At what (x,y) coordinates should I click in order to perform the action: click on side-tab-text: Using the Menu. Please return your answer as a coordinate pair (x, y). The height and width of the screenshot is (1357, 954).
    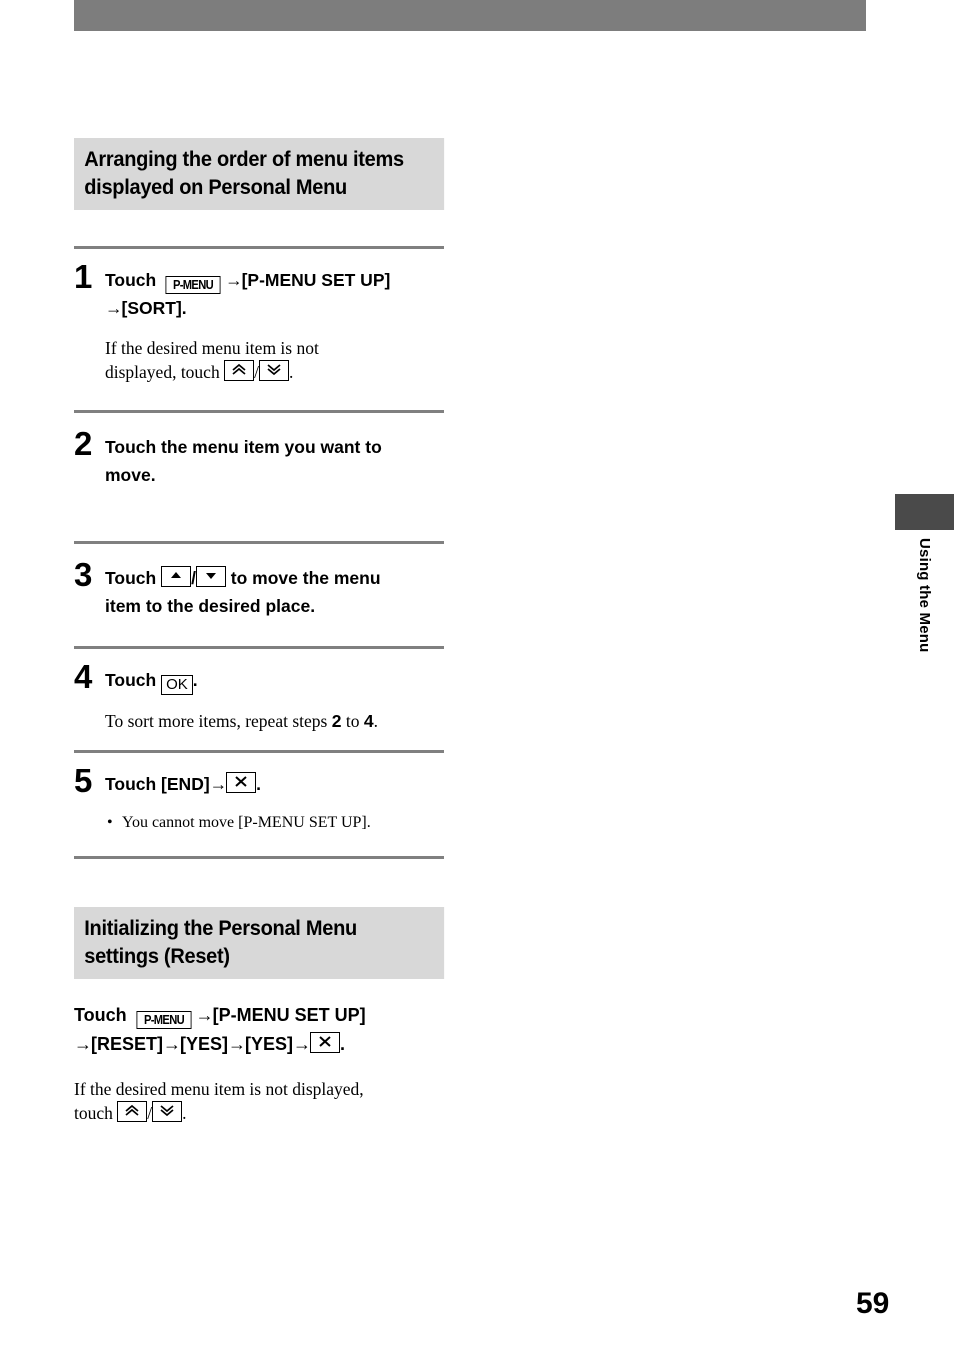
    Looking at the image, I should click on (924, 595).